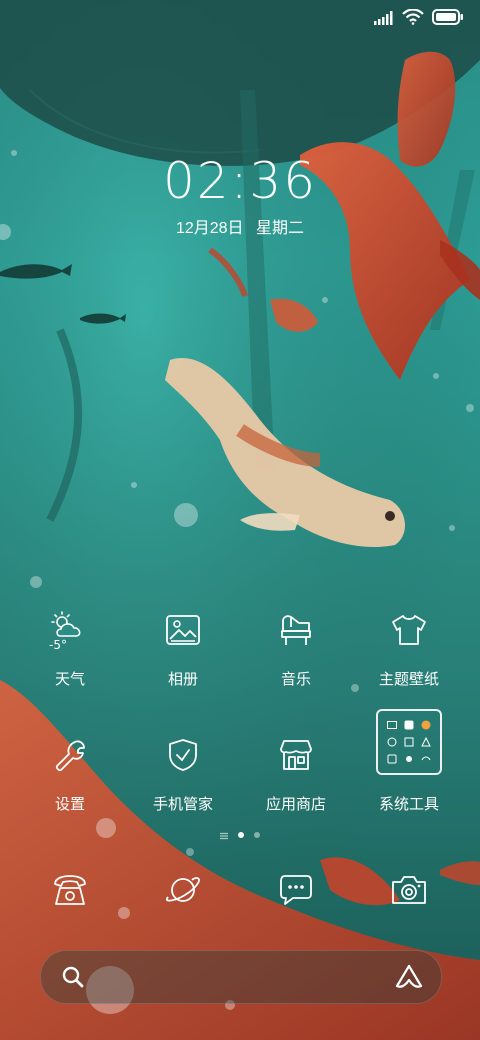  I want to click on camera-icon, so click(409, 892).